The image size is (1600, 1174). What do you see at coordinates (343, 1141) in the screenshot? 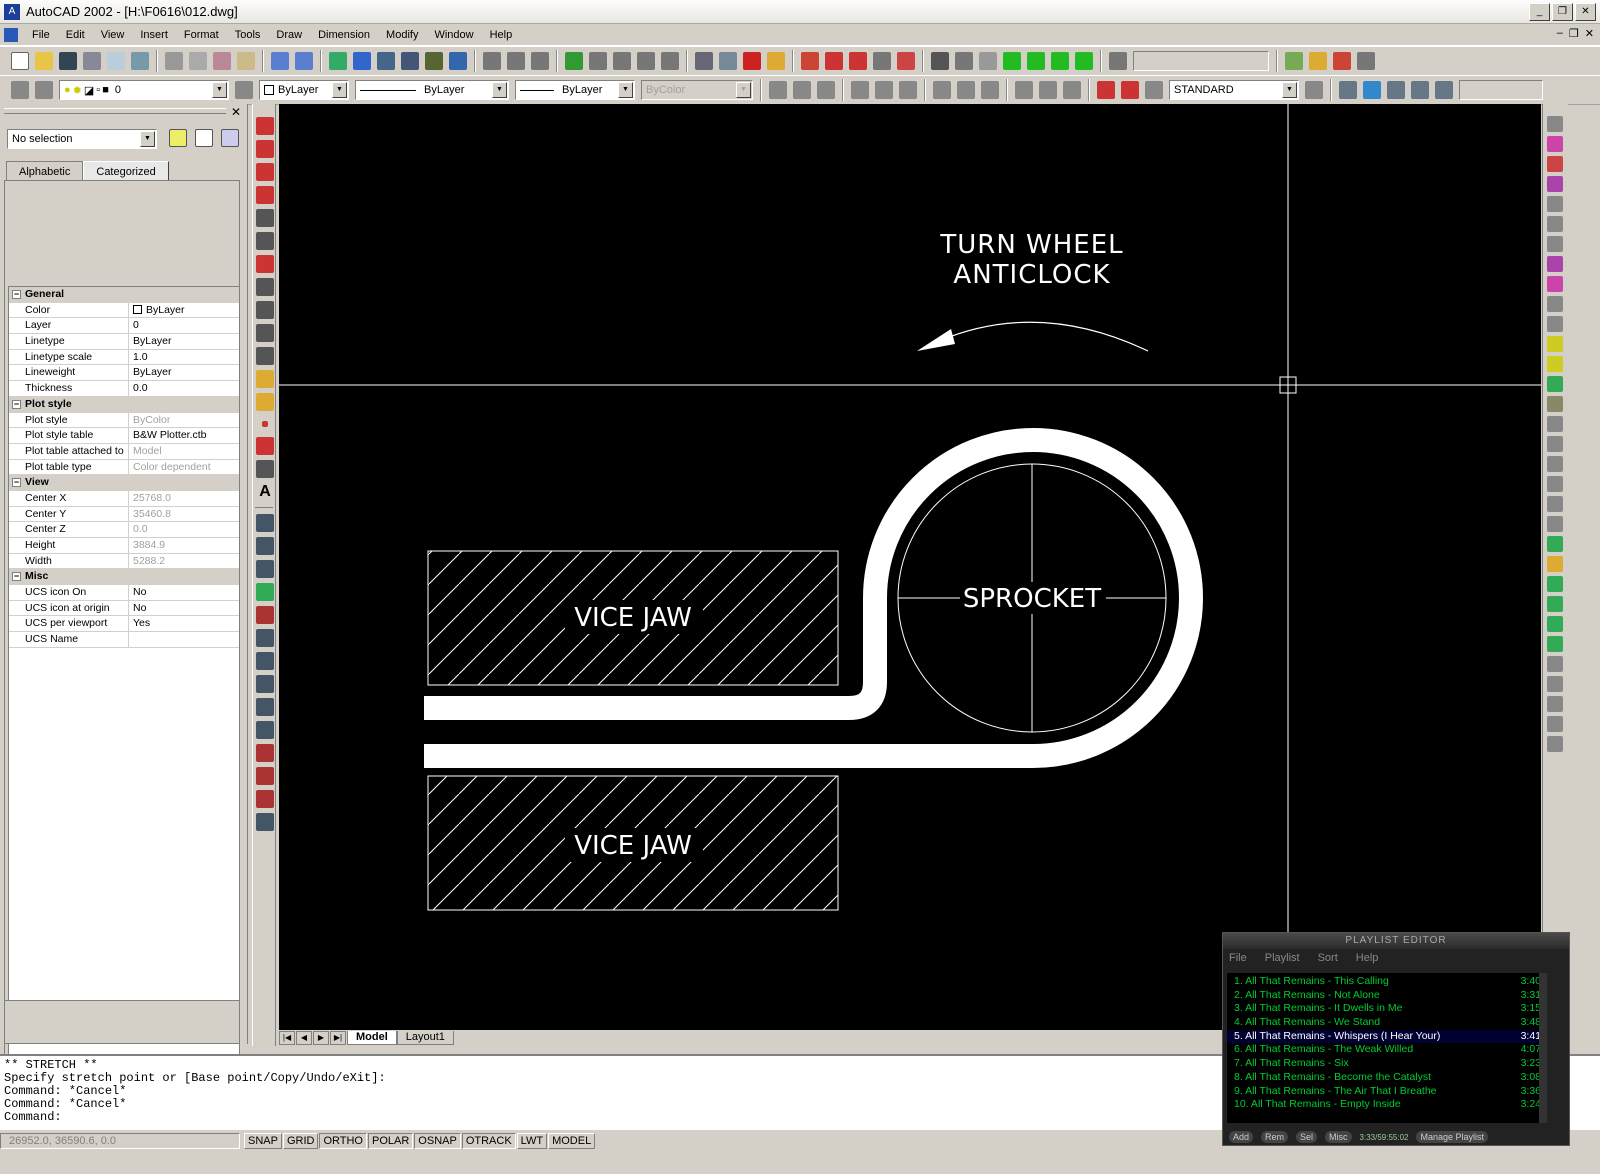
I see `ortho-toggle: ORTHO` at bounding box center [343, 1141].